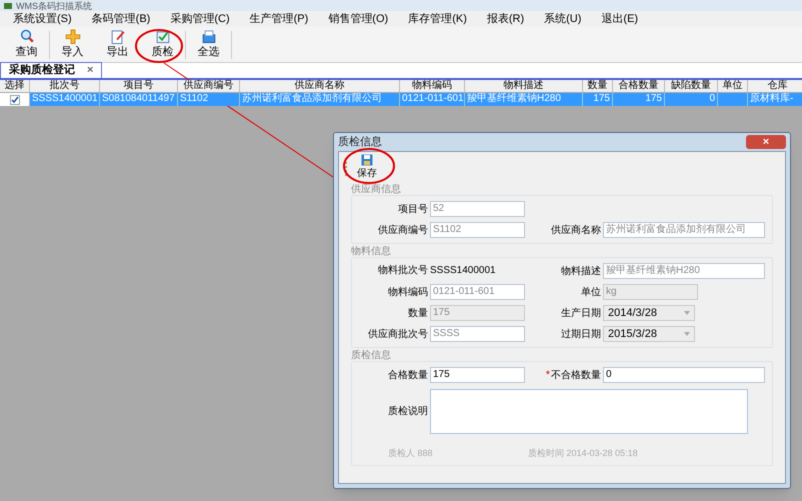 This screenshot has height=501, width=802. Describe the element at coordinates (208, 44) in the screenshot. I see `toolbar-button: 全选` at that location.